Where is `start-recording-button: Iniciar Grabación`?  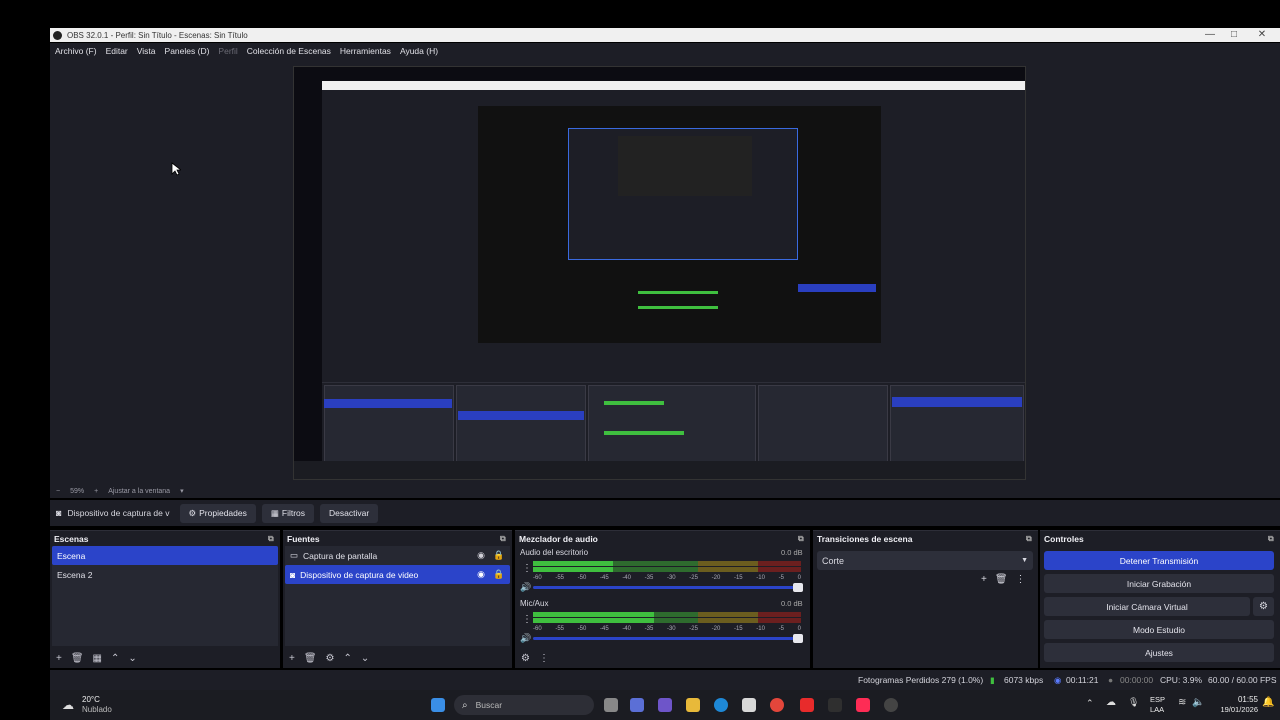 start-recording-button: Iniciar Grabación is located at coordinates (1159, 583).